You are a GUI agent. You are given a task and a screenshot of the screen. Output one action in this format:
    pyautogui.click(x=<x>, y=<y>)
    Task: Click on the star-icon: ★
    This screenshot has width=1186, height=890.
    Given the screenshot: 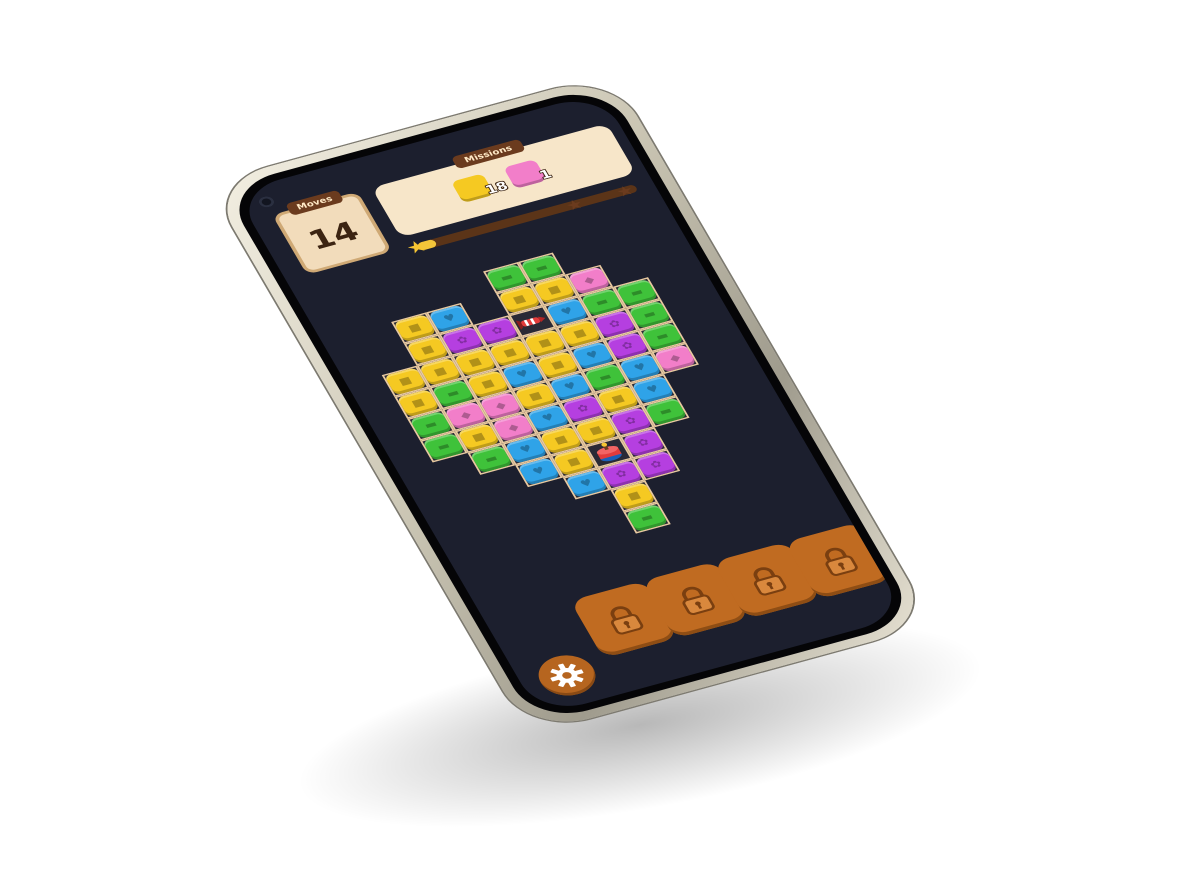 What is the action you would take?
    pyautogui.click(x=417, y=247)
    